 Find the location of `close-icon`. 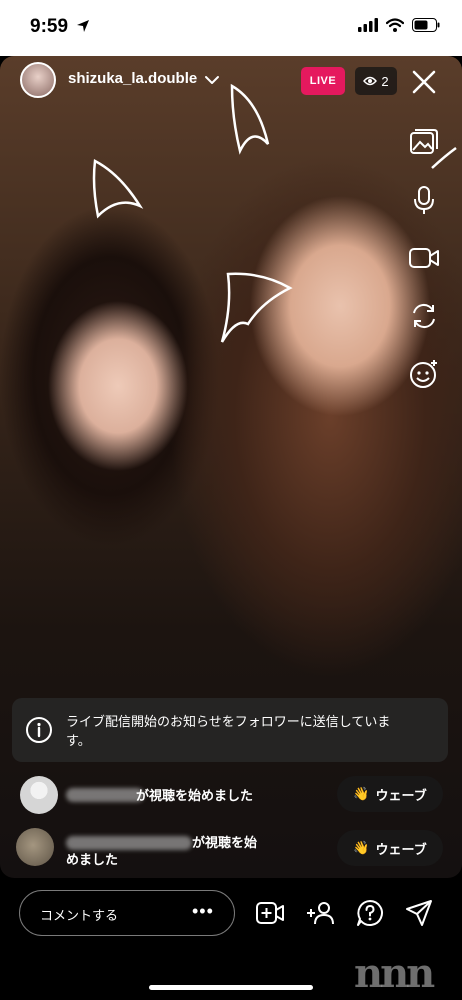

close-icon is located at coordinates (424, 82).